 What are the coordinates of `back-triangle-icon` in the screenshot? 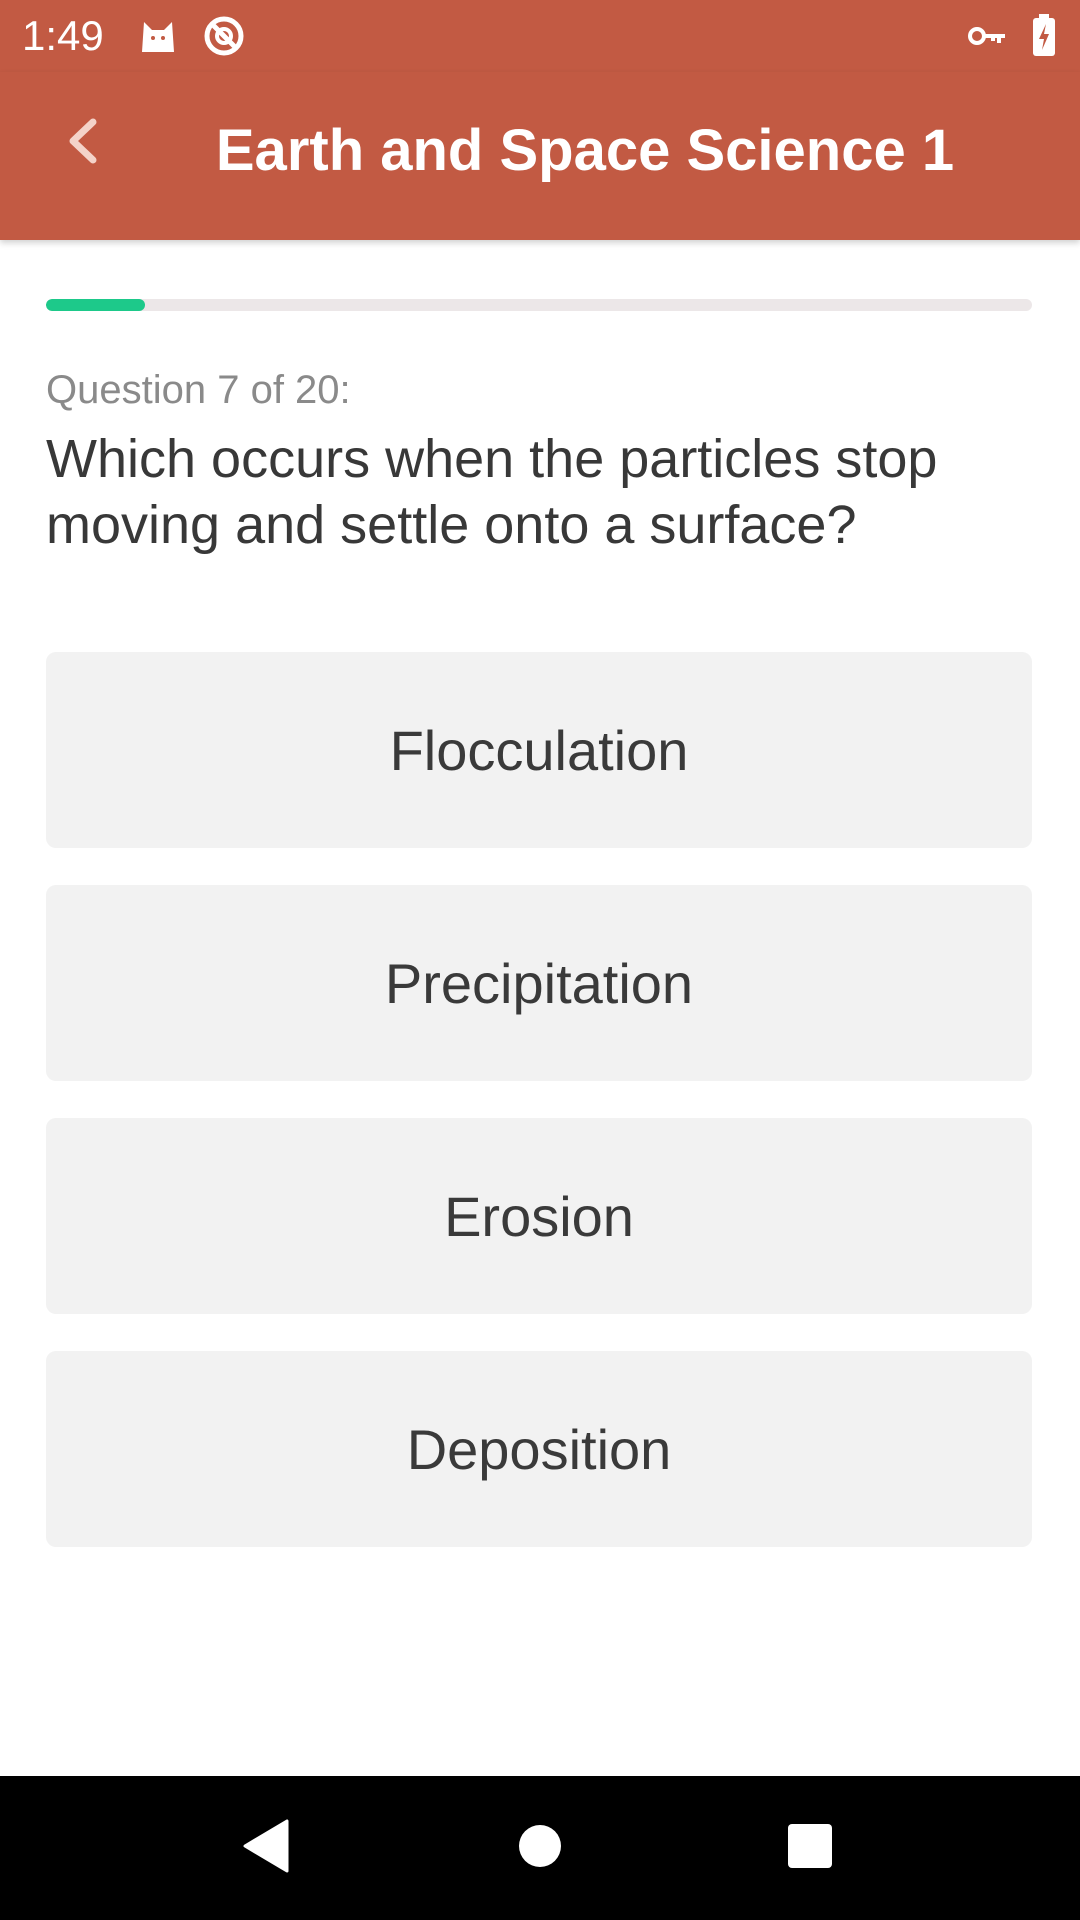 It's located at (266, 1848).